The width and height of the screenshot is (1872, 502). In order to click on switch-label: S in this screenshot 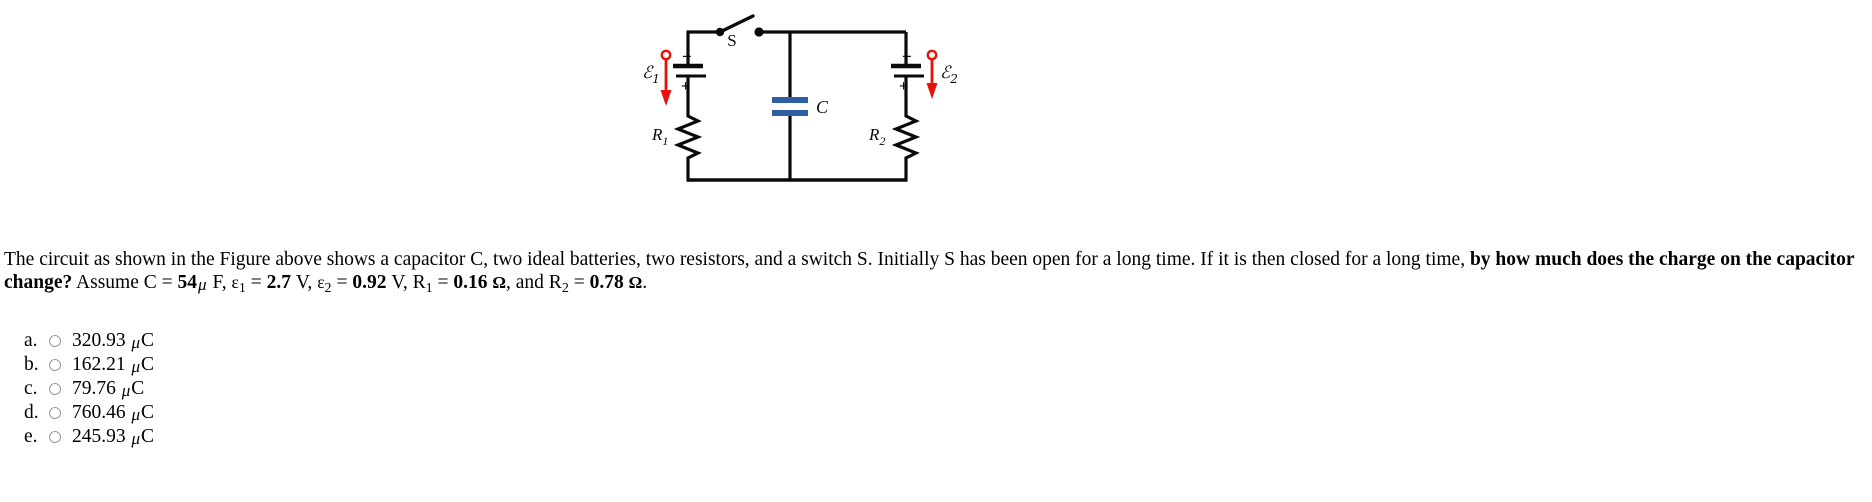, I will do `click(731, 40)`.